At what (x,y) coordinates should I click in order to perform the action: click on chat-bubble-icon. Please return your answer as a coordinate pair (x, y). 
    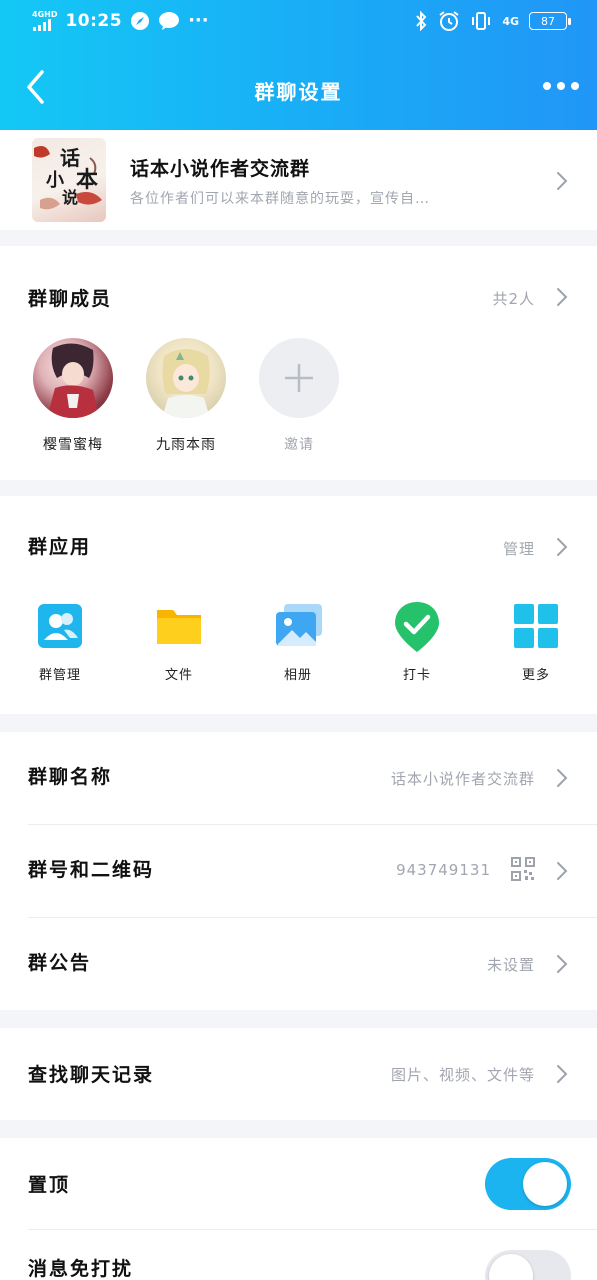
    Looking at the image, I should click on (169, 20).